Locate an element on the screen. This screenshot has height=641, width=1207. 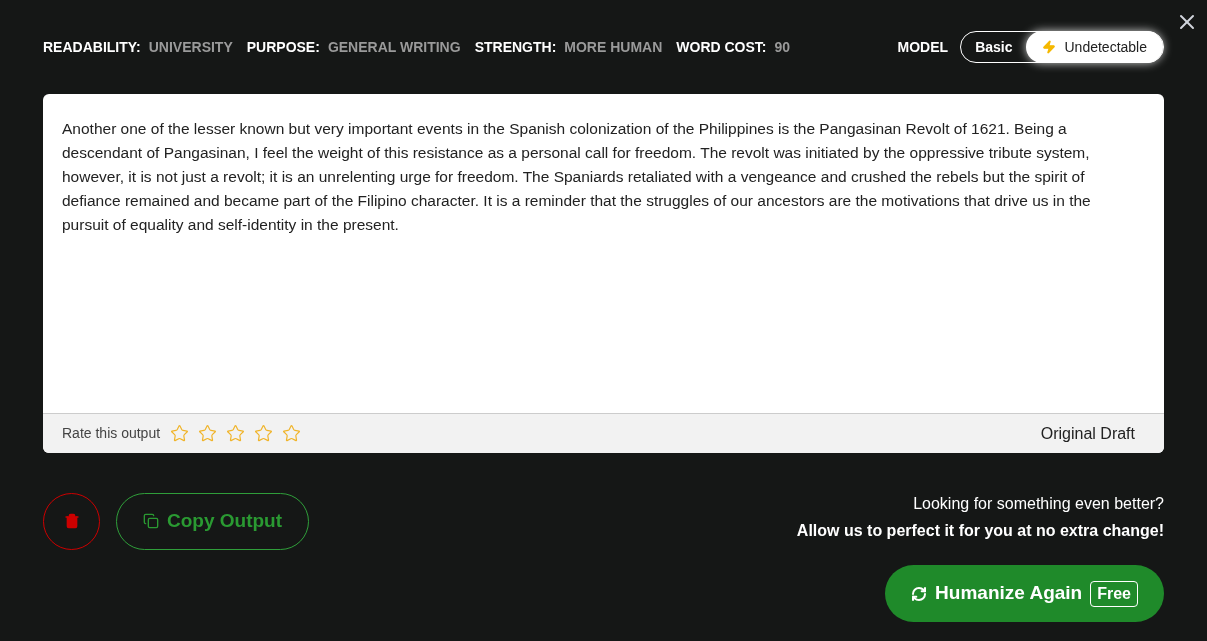
setting-value: 90 is located at coordinates (782, 47).